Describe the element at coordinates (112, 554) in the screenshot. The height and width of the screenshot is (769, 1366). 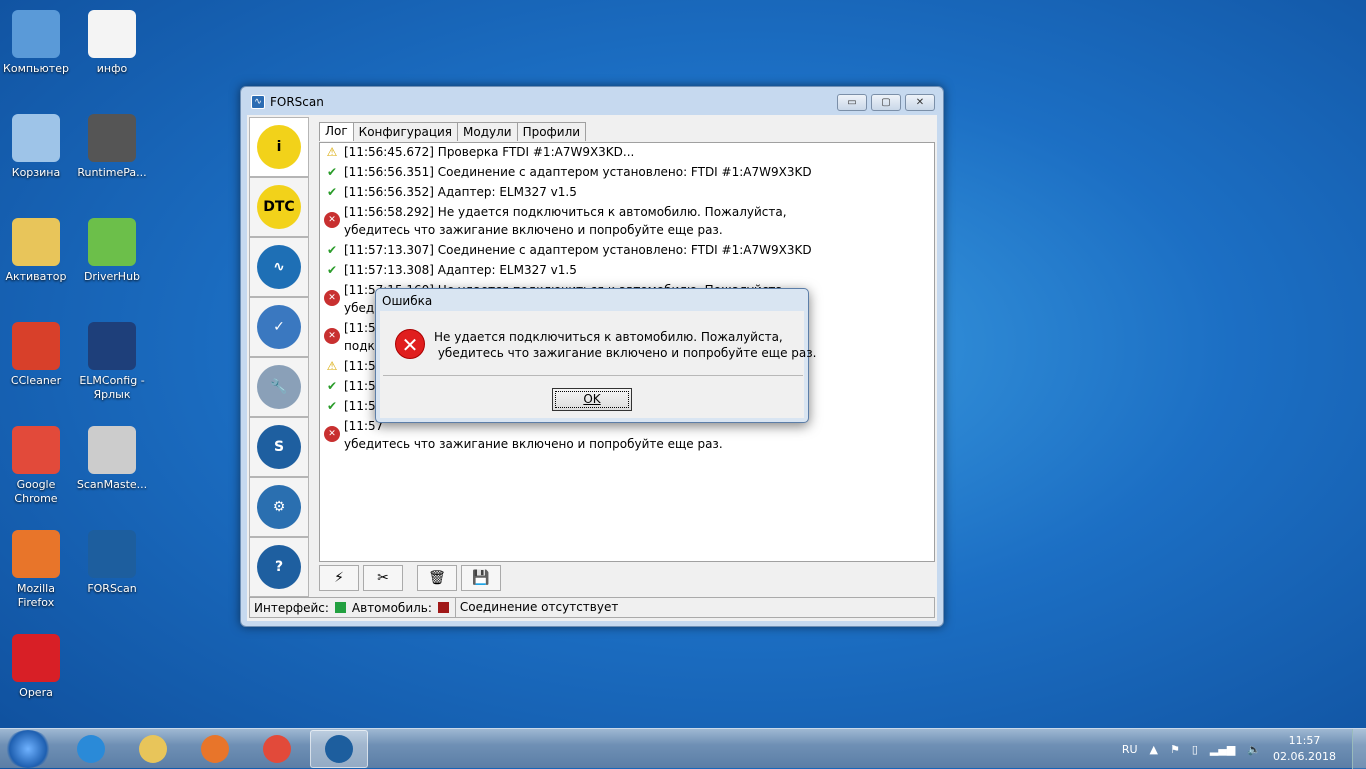
I see `forscan-icon` at that location.